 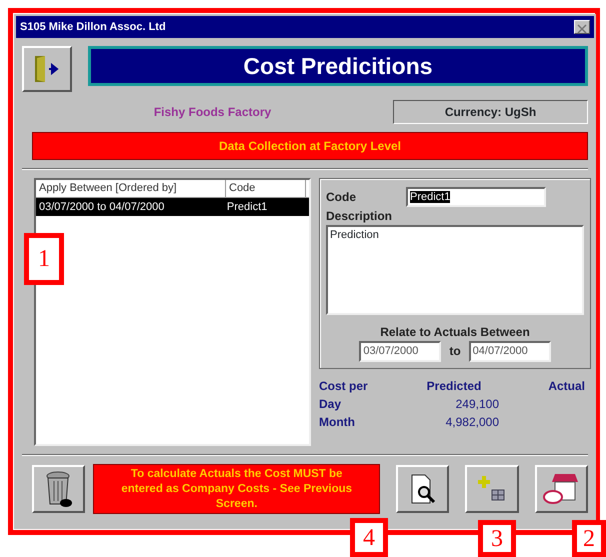 I want to click on exit-button, so click(x=47, y=69).